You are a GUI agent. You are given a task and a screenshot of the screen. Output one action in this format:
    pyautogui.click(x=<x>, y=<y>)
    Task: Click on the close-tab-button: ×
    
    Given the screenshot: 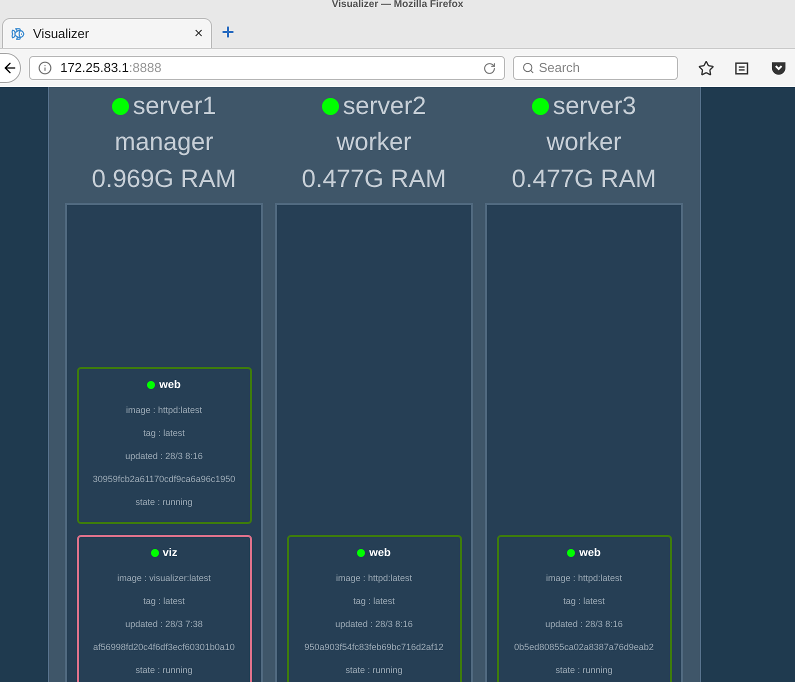 What is the action you would take?
    pyautogui.click(x=198, y=33)
    